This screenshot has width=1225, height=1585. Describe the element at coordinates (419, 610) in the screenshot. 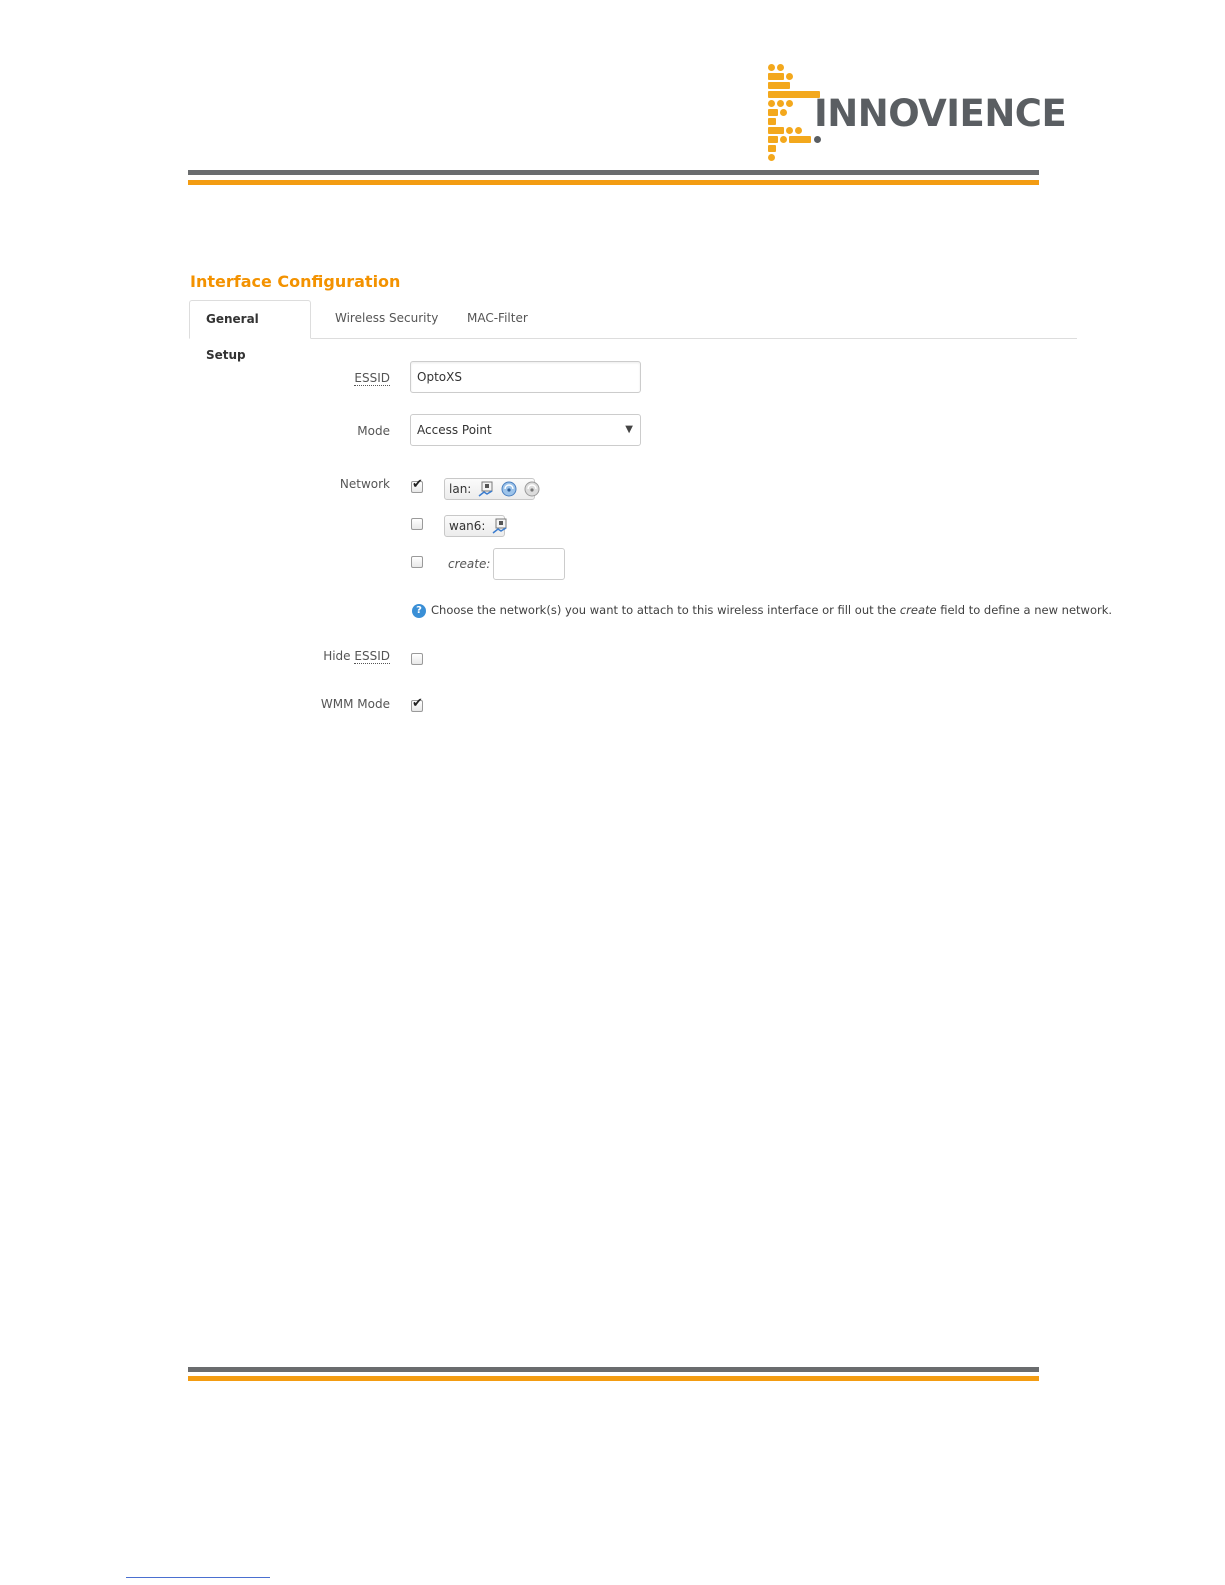

I see `help-icon: ?` at that location.